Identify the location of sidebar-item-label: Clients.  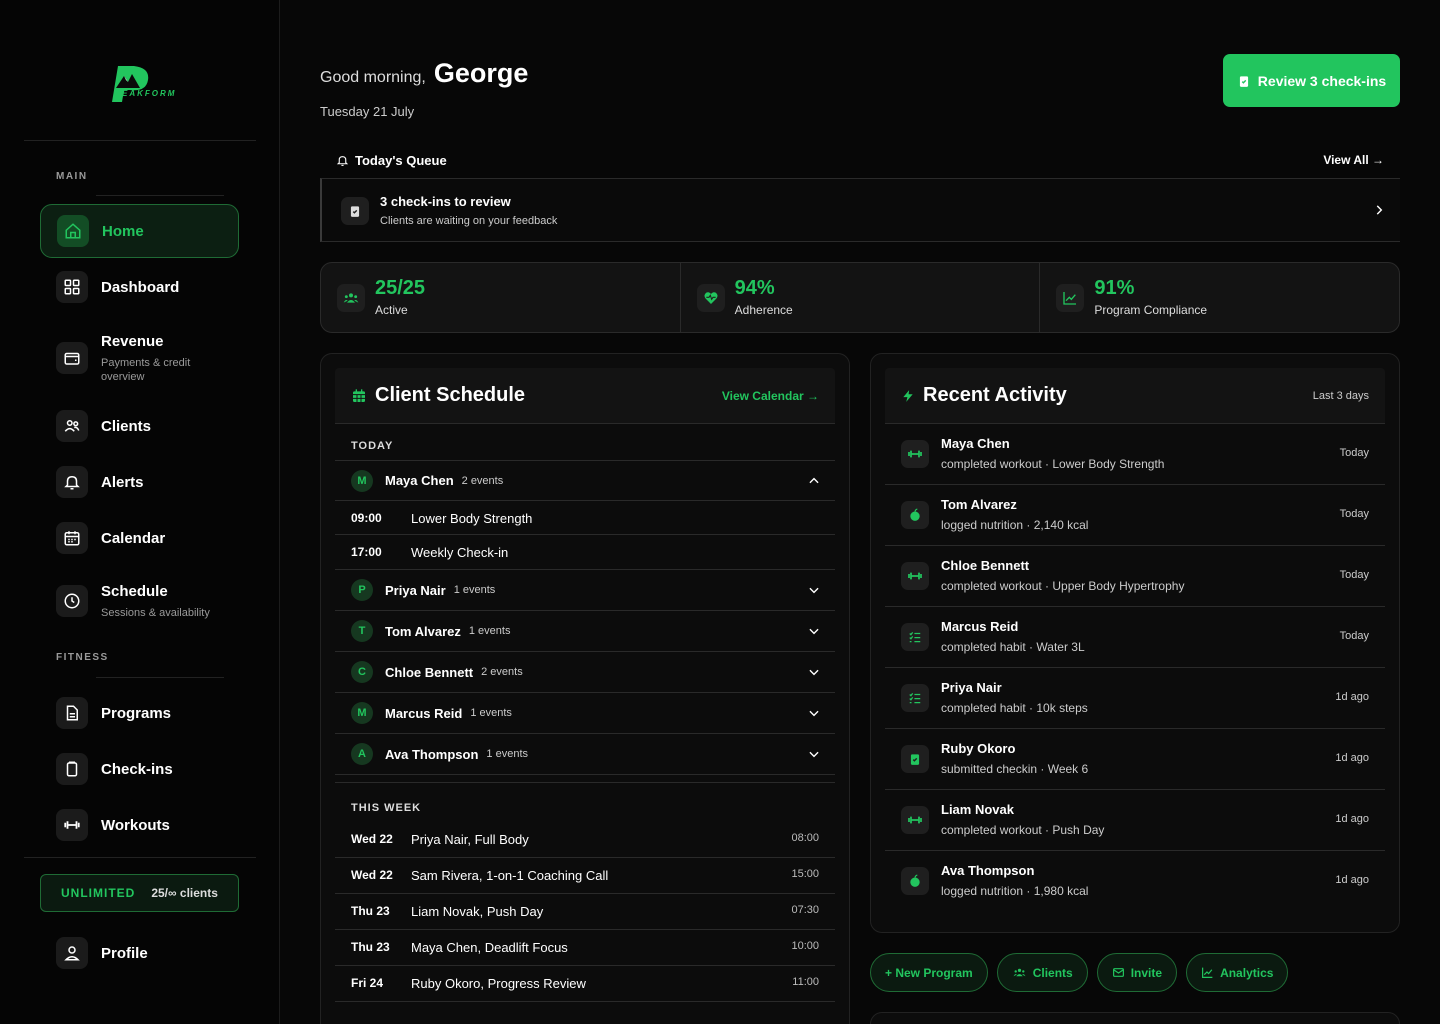
(126, 426).